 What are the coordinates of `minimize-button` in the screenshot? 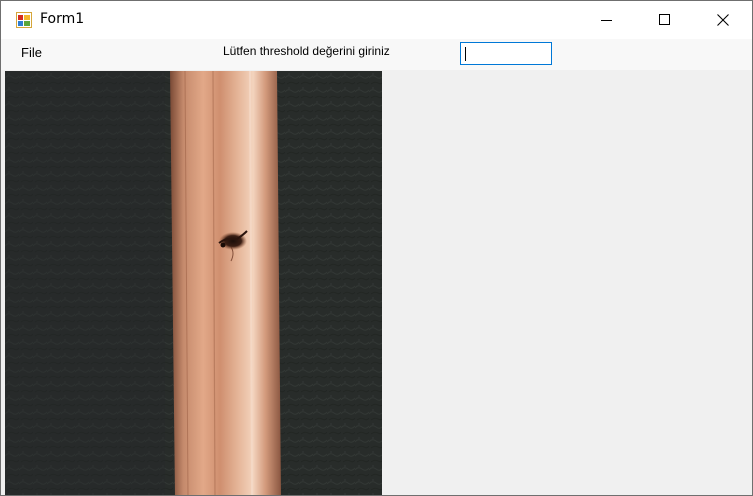 It's located at (607, 20).